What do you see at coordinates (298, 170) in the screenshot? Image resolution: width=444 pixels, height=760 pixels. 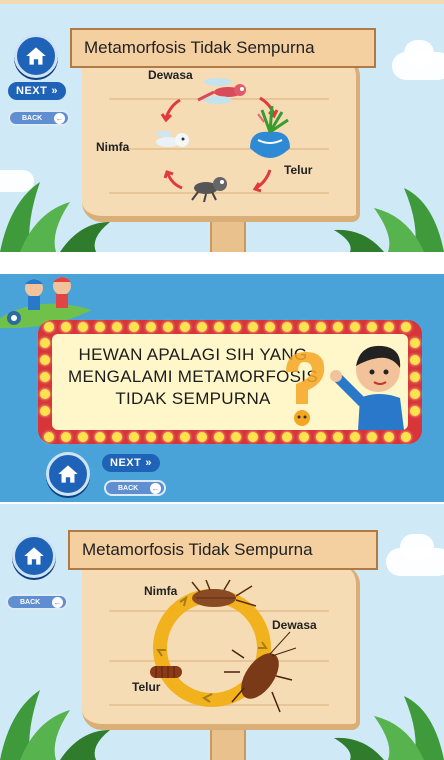 I see `stage-label-egg: Telur` at bounding box center [298, 170].